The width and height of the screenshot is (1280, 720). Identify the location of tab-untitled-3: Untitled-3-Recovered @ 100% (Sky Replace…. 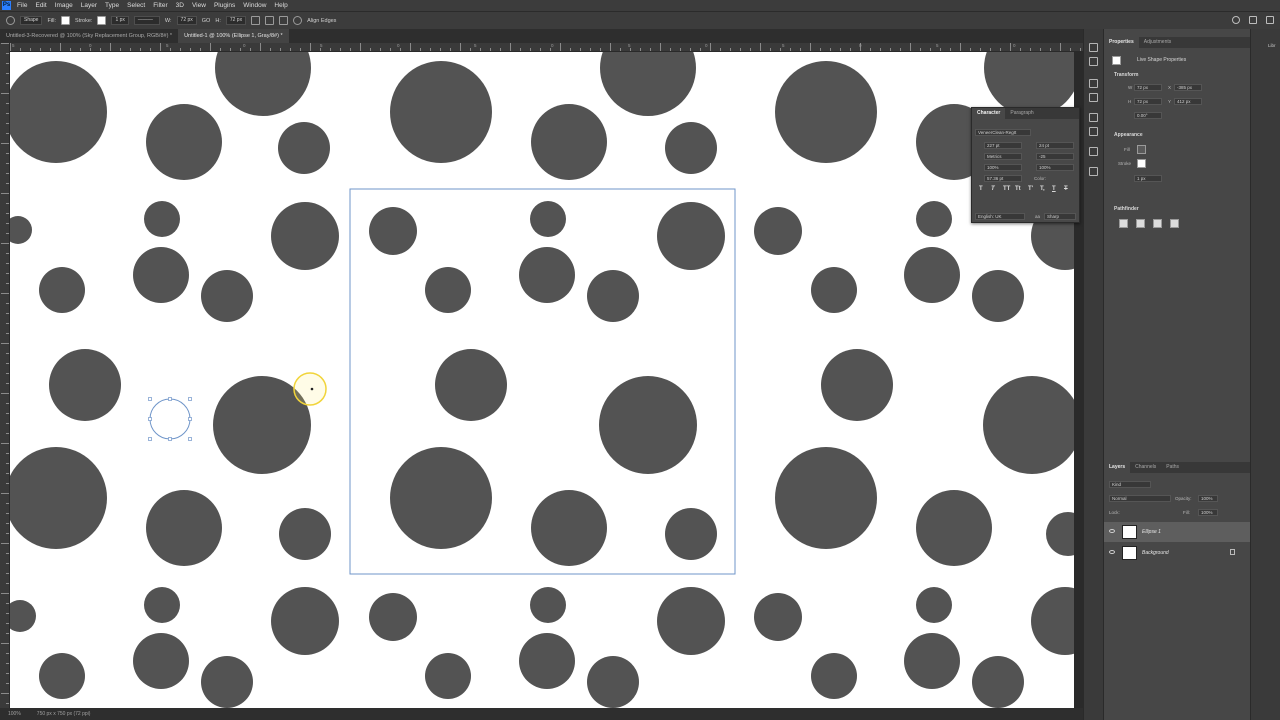
(89, 36).